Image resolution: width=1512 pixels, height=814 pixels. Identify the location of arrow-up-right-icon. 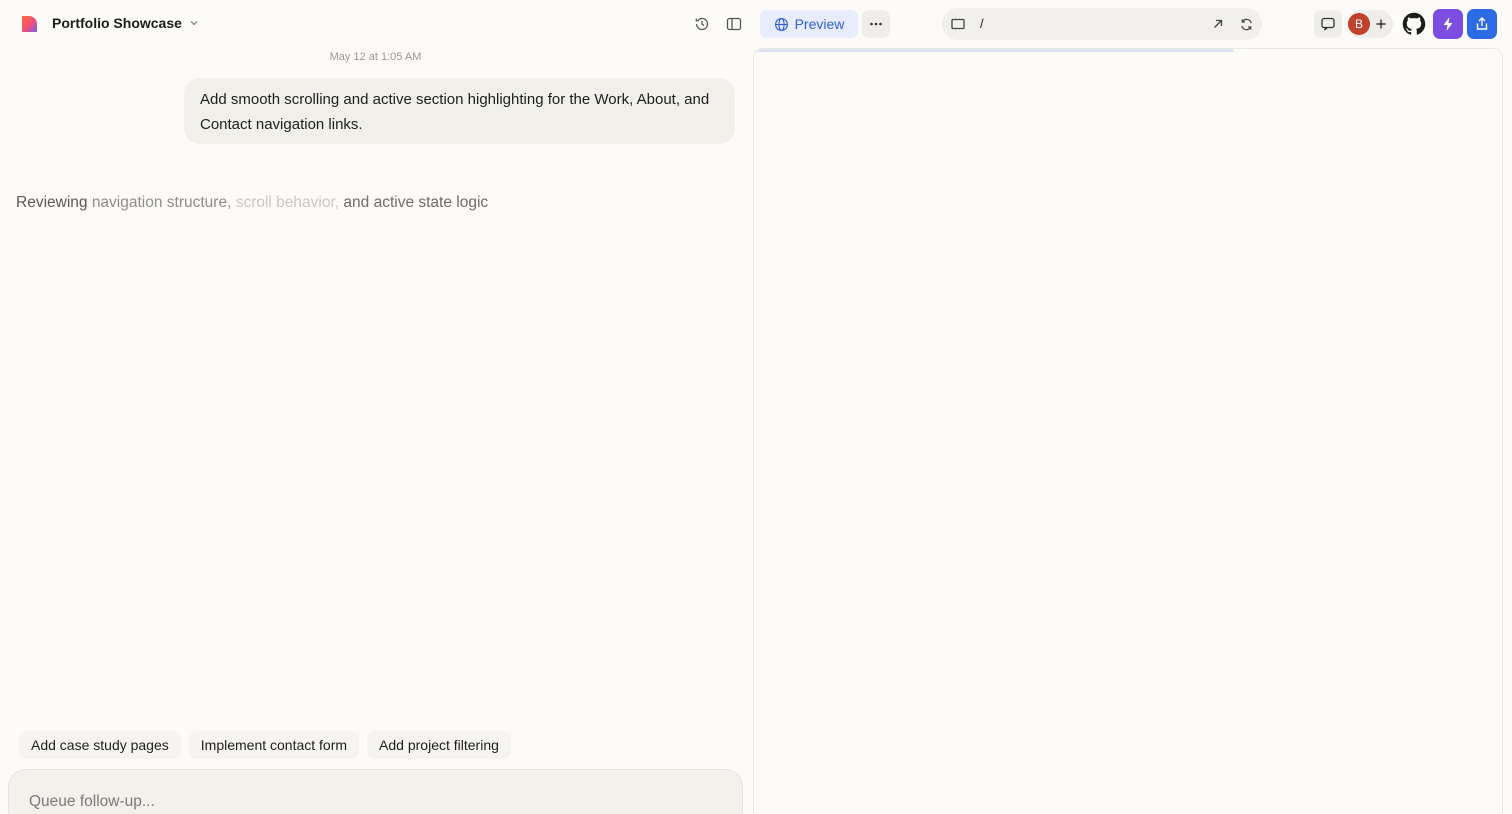
(1218, 23).